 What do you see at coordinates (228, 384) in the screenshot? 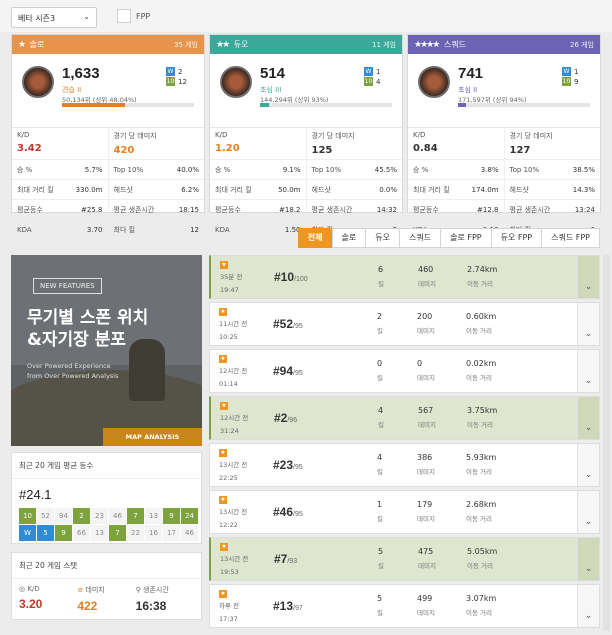
I see `match-duration: 01:14` at bounding box center [228, 384].